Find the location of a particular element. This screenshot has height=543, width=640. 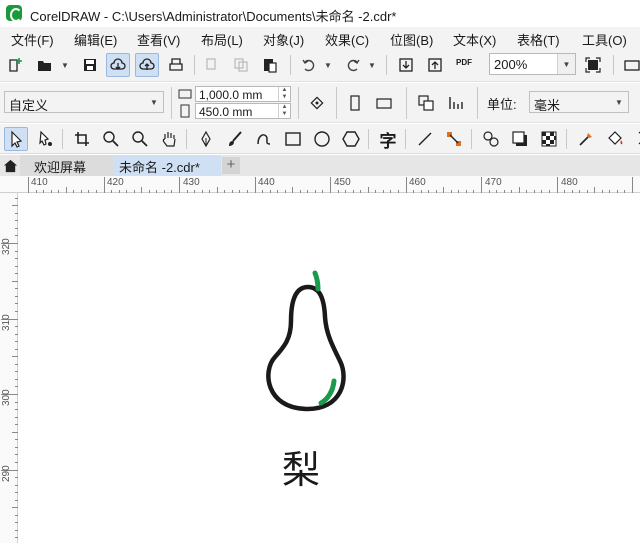

horizontal-ruler: 410 420 430 440 450 460 470 480 is located at coordinates (320, 184).